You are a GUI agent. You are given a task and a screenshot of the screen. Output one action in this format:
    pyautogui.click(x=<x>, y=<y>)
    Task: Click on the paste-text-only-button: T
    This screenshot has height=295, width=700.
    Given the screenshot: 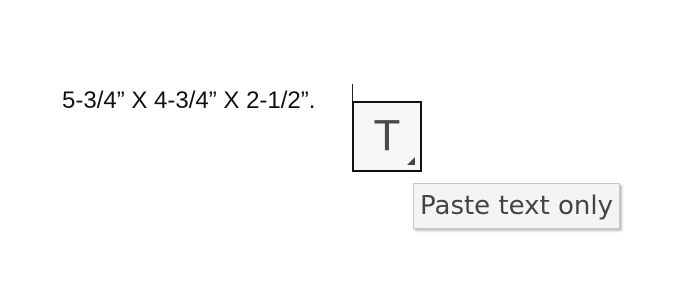 What is the action you would take?
    pyautogui.click(x=387, y=136)
    